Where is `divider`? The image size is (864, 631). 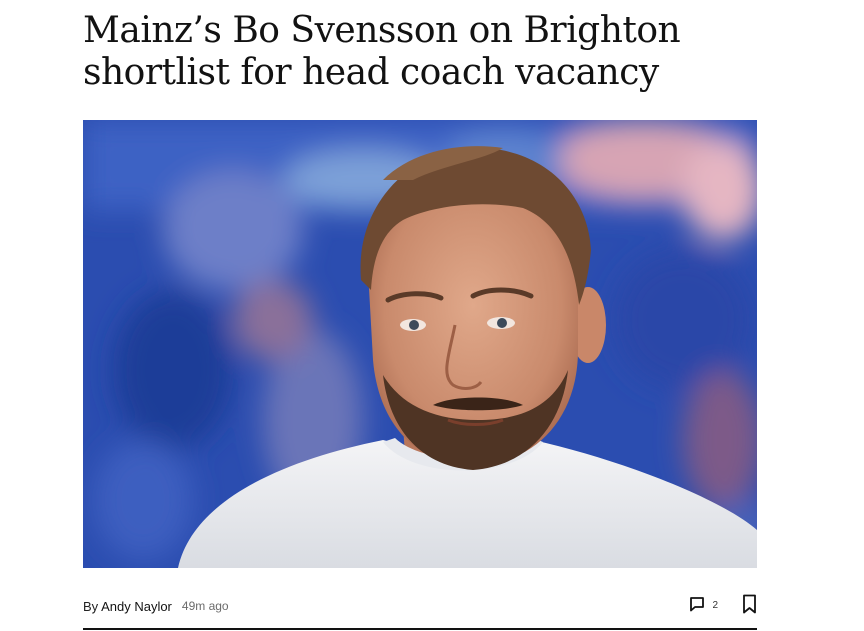 divider is located at coordinates (420, 629).